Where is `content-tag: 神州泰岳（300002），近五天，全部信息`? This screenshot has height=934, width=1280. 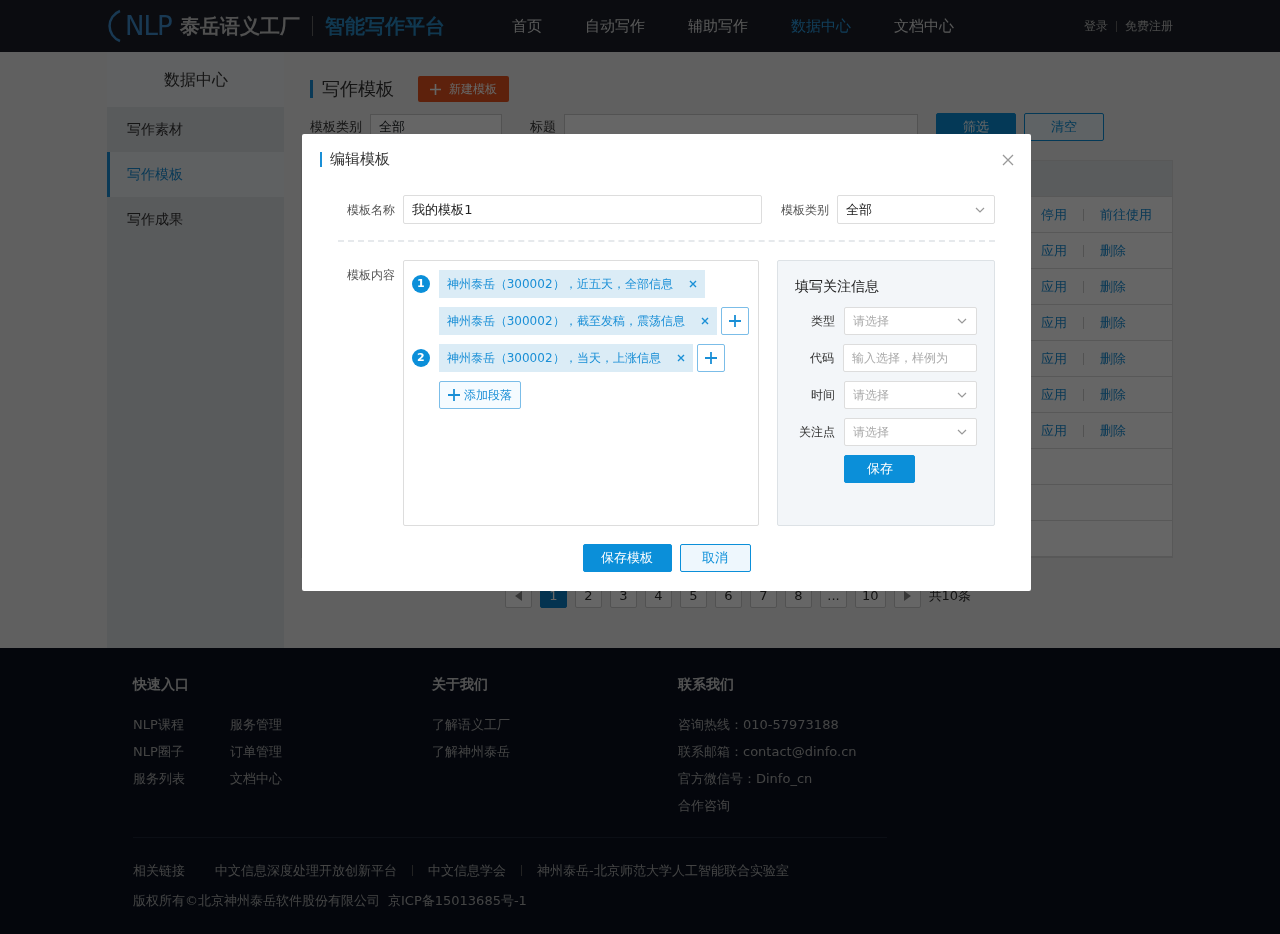
content-tag: 神州泰岳（300002），近五天，全部信息 is located at coordinates (571, 284).